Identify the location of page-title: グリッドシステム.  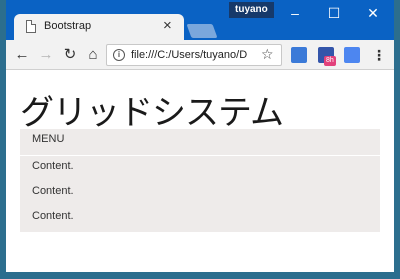
(152, 113).